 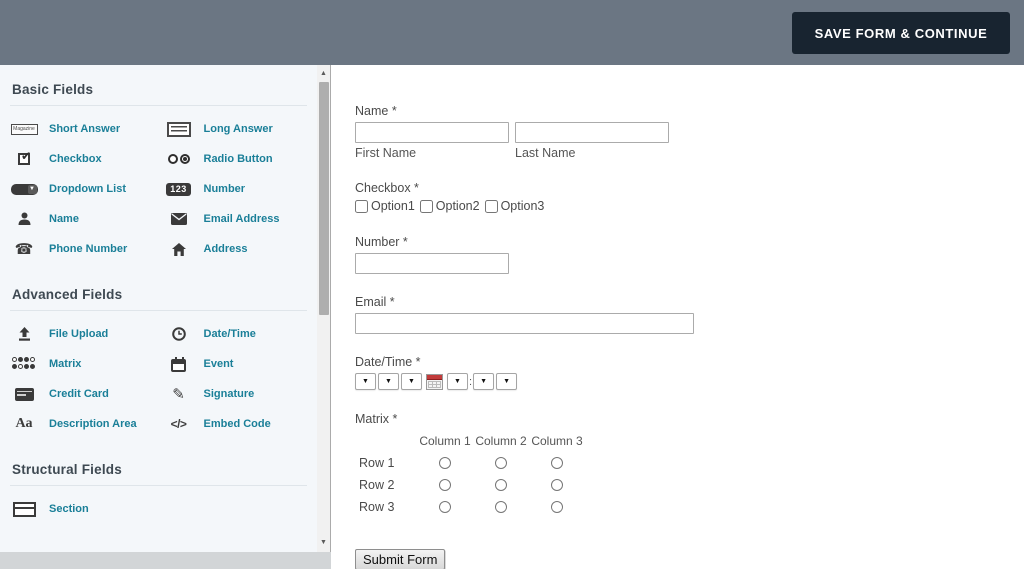 I want to click on sidebar-item-label: Number, so click(x=224, y=189).